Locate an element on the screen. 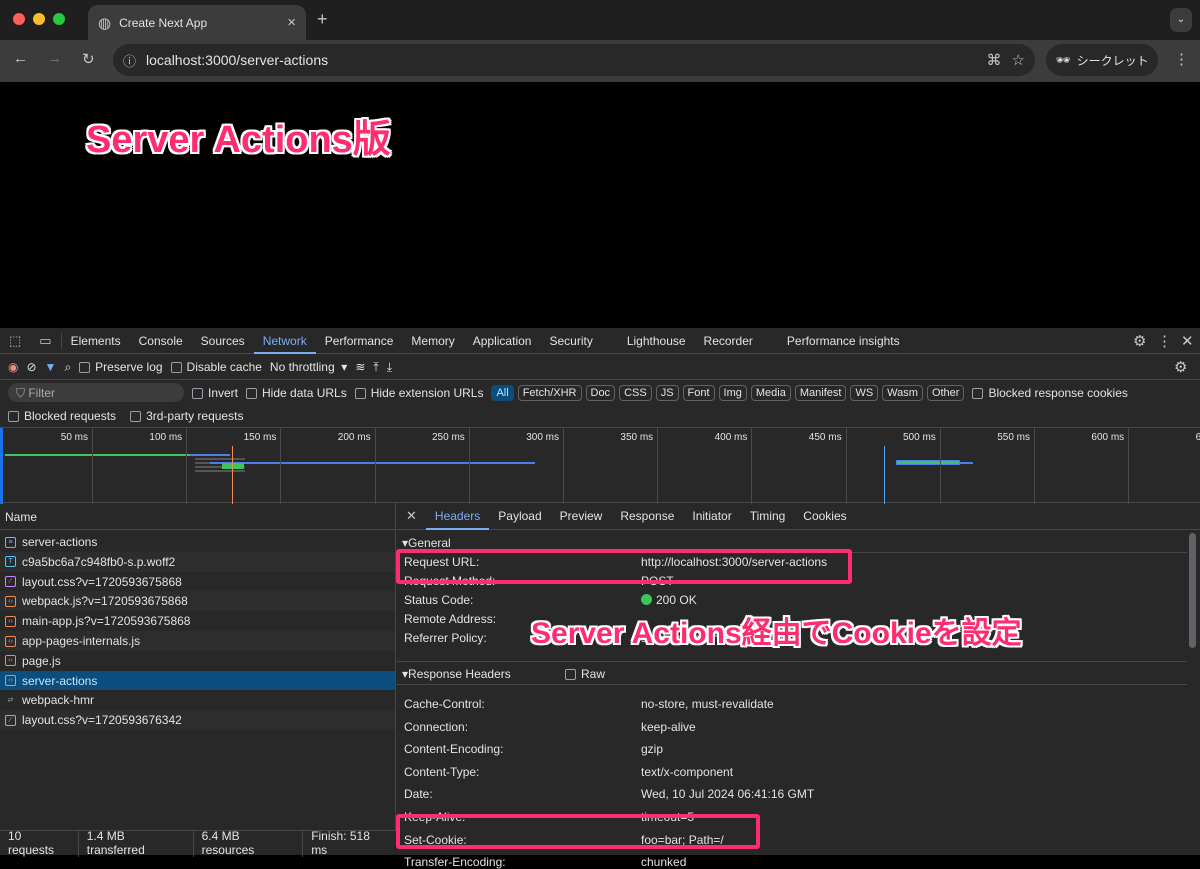 This screenshot has height=869, width=1200. tab-preview: Preview is located at coordinates (581, 516).